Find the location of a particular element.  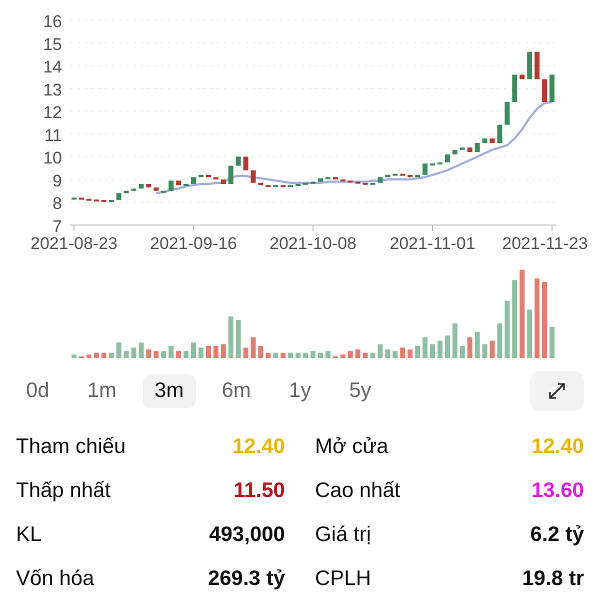

period-tab: 1y is located at coordinates (300, 391).